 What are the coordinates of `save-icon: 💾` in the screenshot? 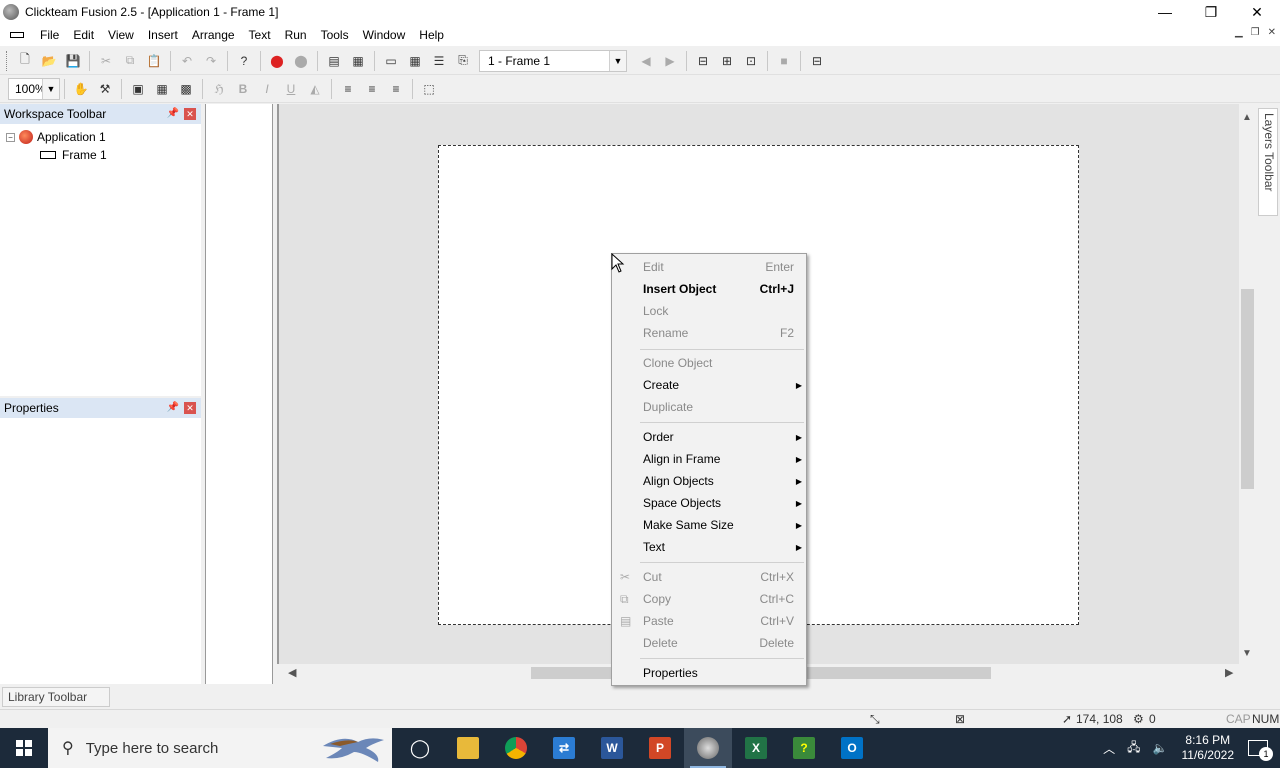 It's located at (73, 61).